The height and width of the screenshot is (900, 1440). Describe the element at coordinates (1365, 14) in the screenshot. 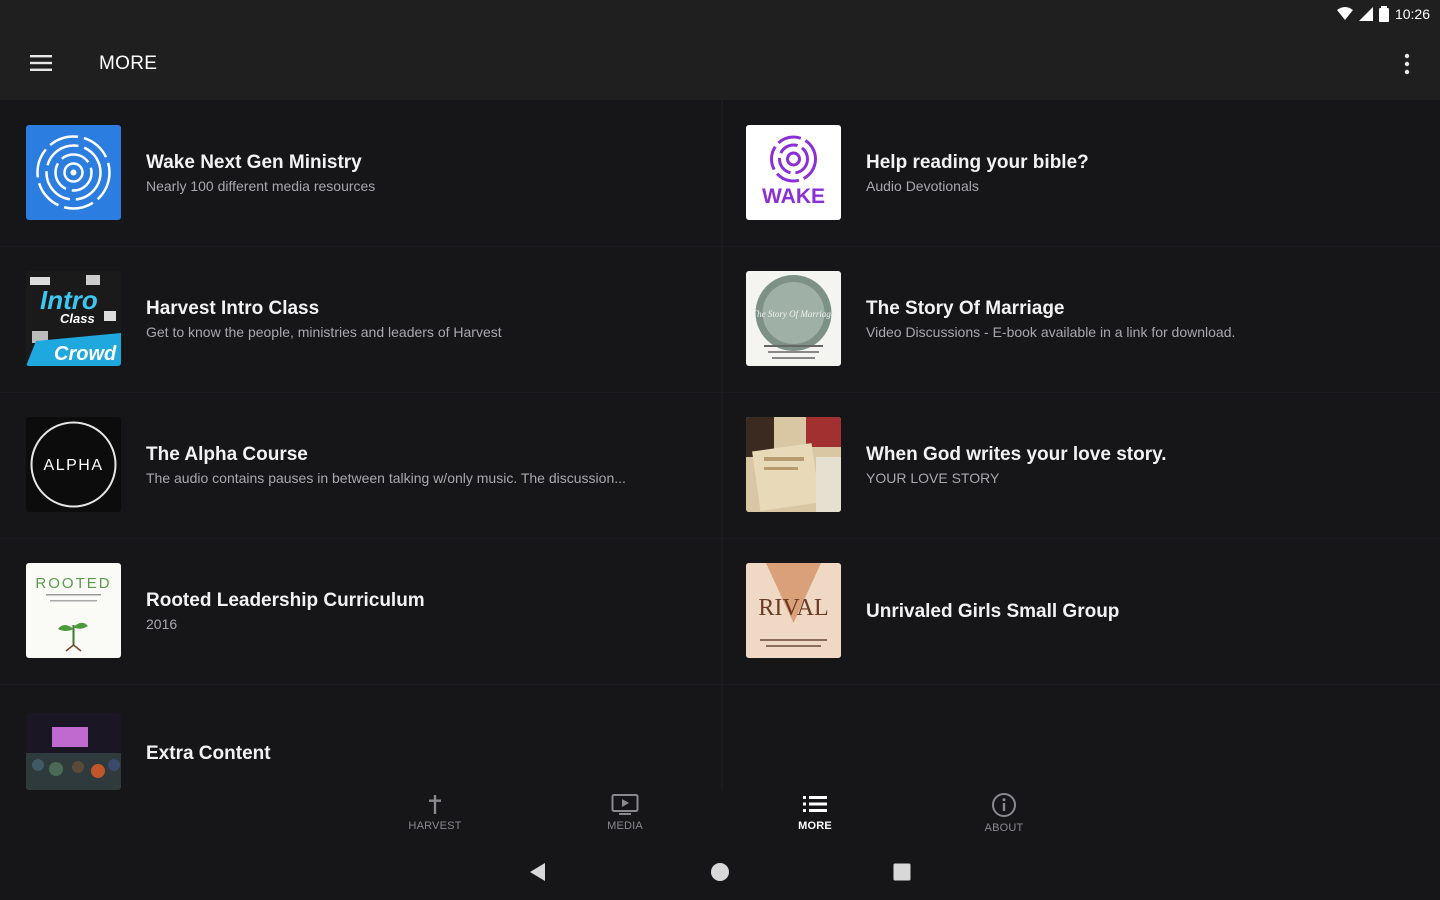

I see `signal-icon` at that location.